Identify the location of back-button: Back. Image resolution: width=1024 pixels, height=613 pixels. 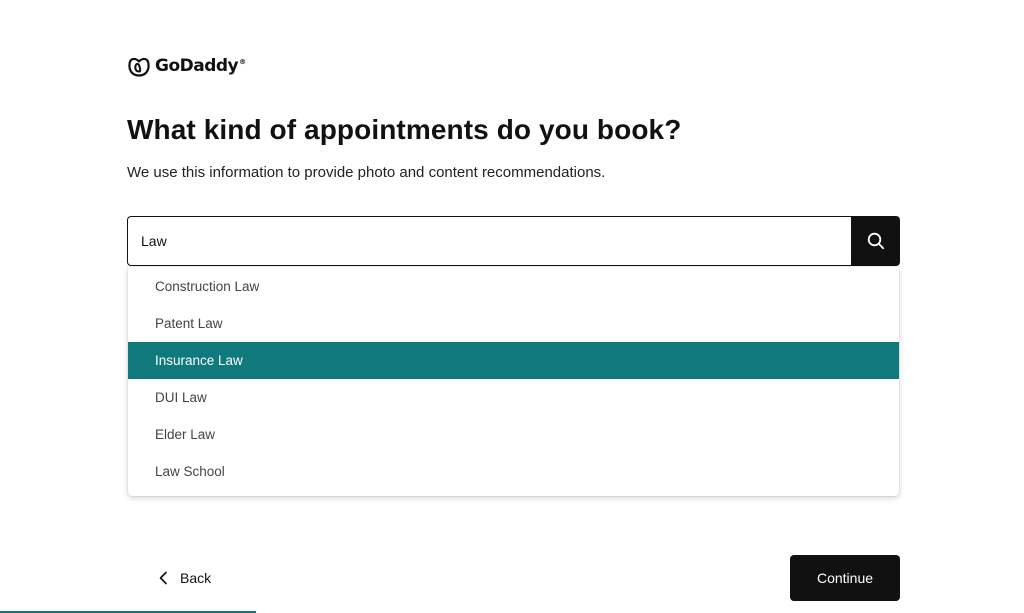
(184, 578).